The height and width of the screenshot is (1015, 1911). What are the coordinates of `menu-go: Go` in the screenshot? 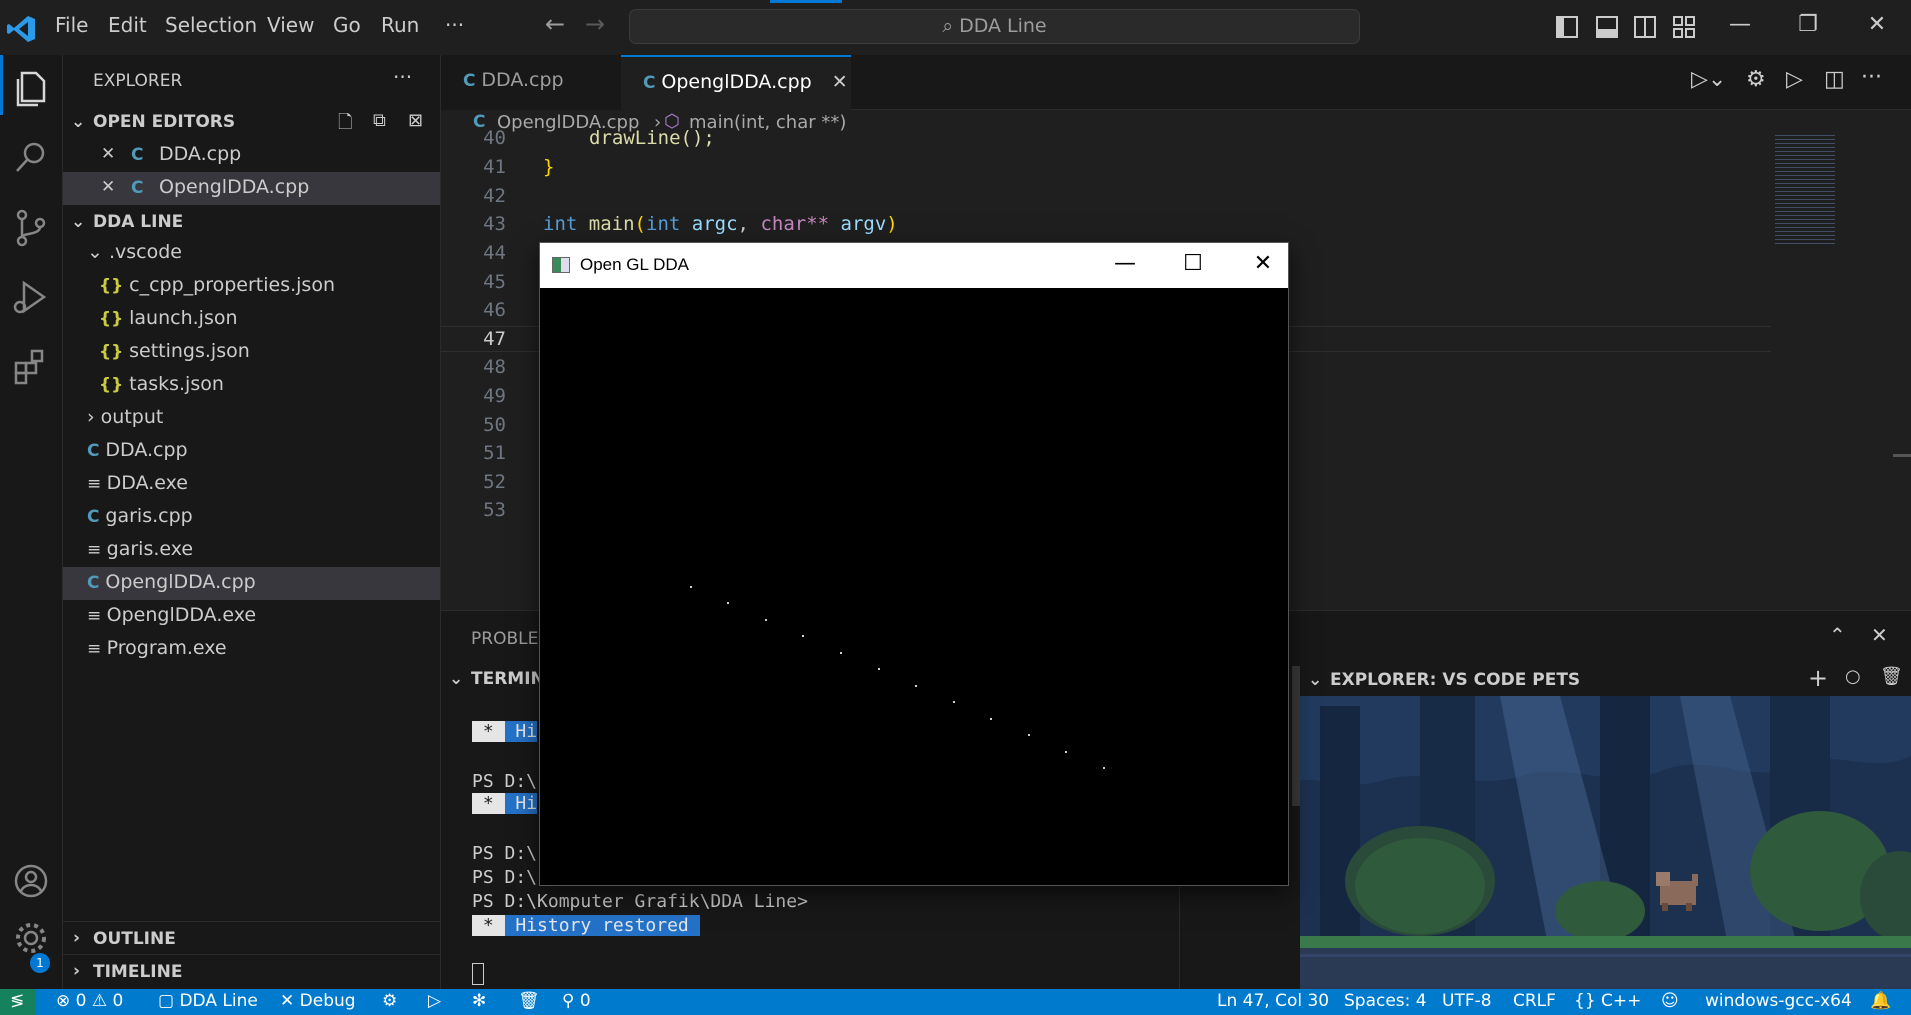 It's located at (347, 25).